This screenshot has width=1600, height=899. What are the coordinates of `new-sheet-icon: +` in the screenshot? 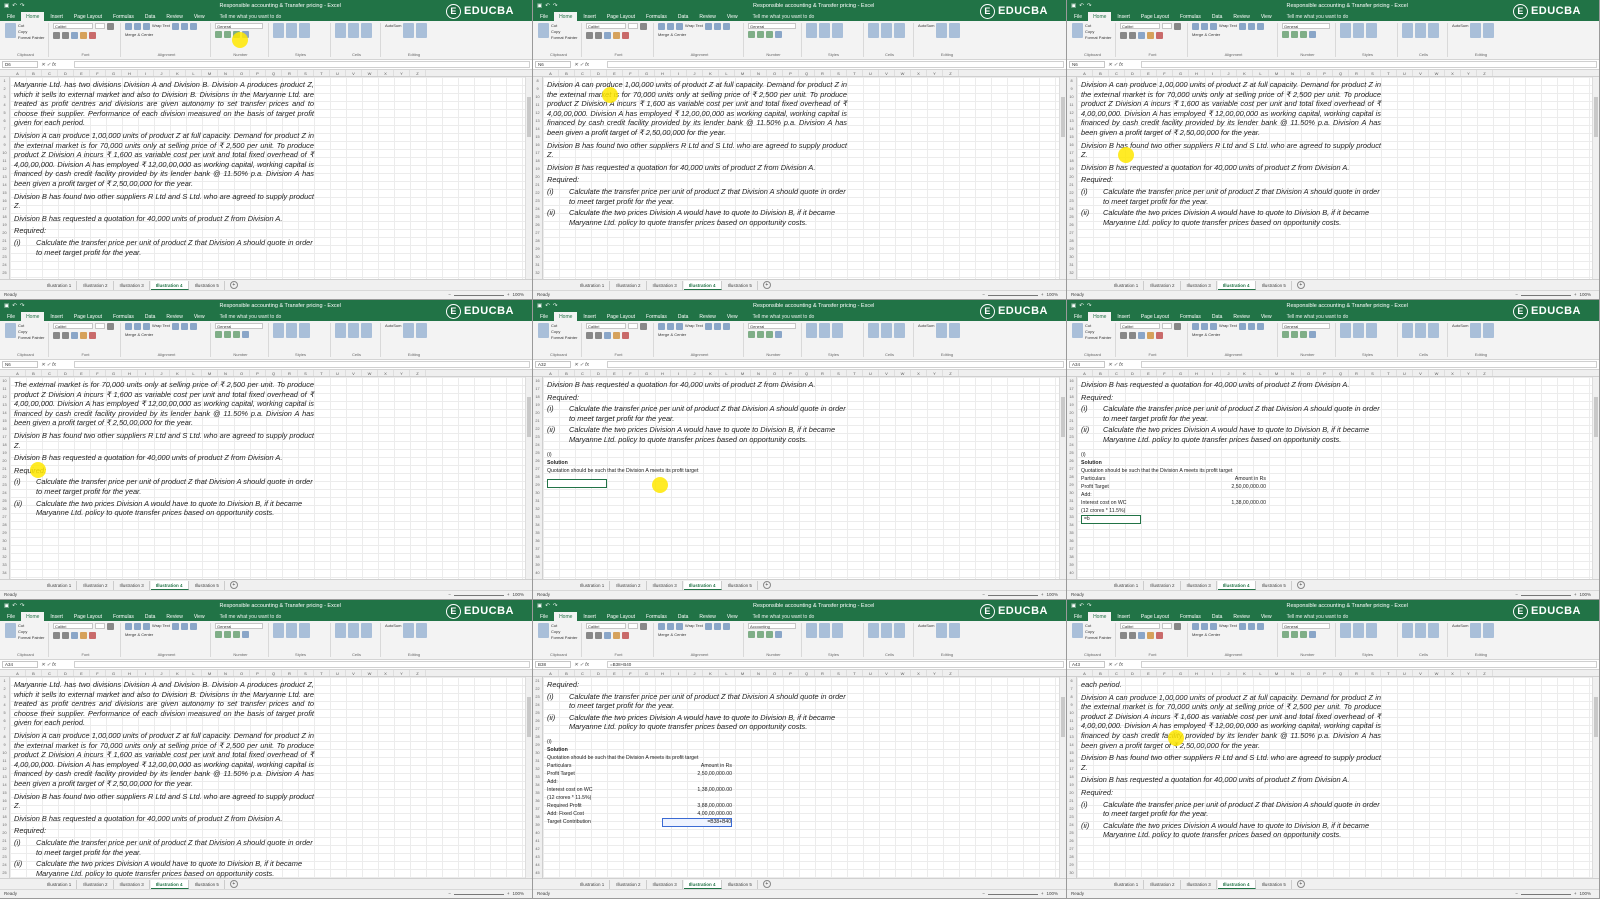 It's located at (1300, 585).